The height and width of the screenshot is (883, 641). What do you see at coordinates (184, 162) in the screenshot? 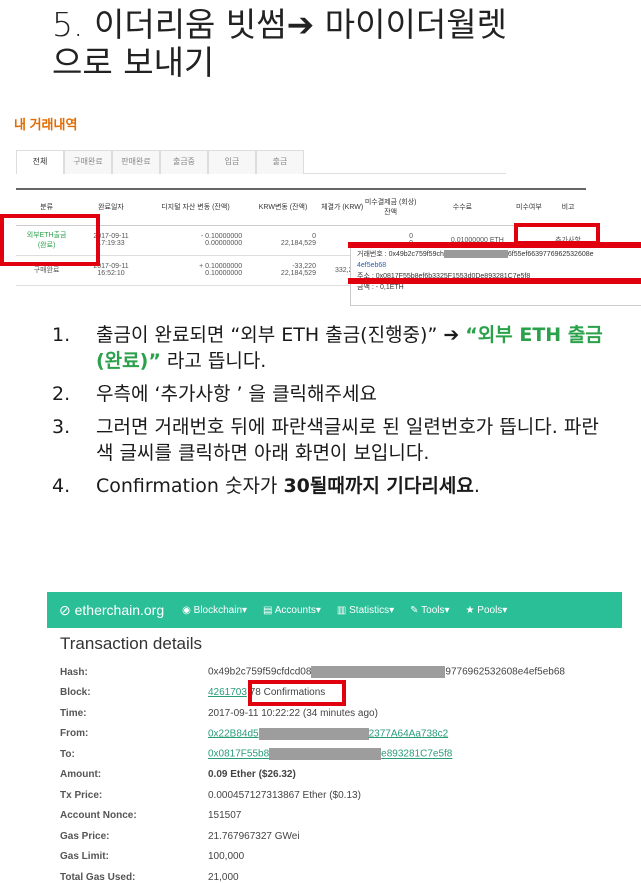
I see `tab-withdrawing: 출금중` at bounding box center [184, 162].